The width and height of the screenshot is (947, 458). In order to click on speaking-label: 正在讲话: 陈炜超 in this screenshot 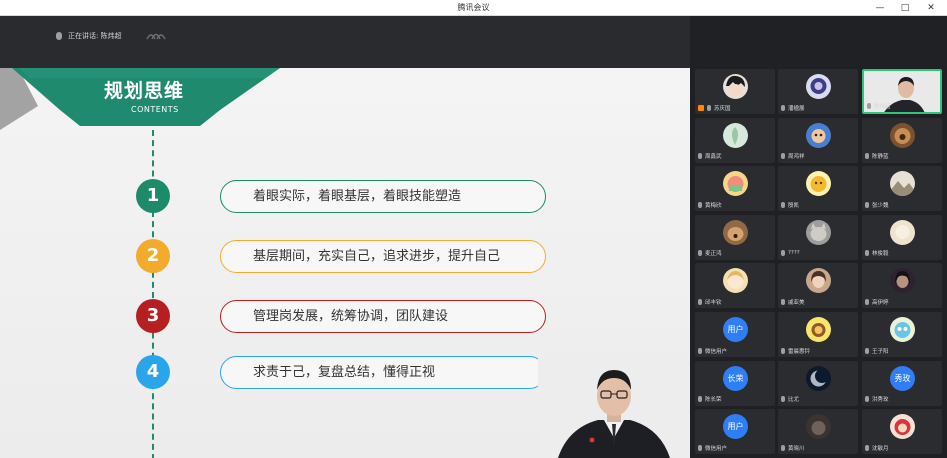, I will do `click(95, 36)`.